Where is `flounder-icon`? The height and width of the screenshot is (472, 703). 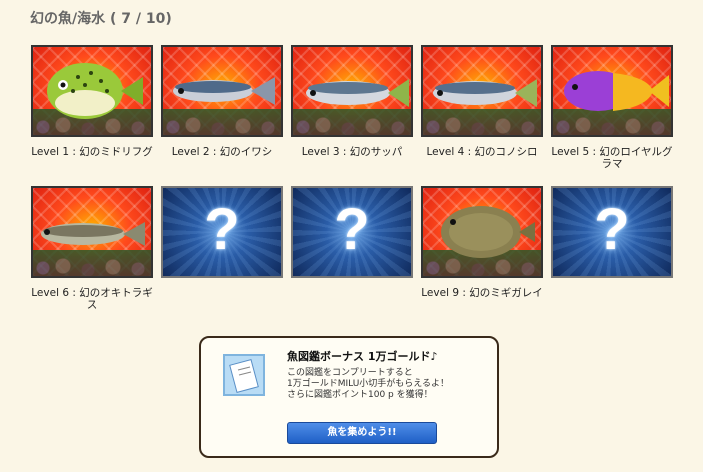 flounder-icon is located at coordinates (488, 232).